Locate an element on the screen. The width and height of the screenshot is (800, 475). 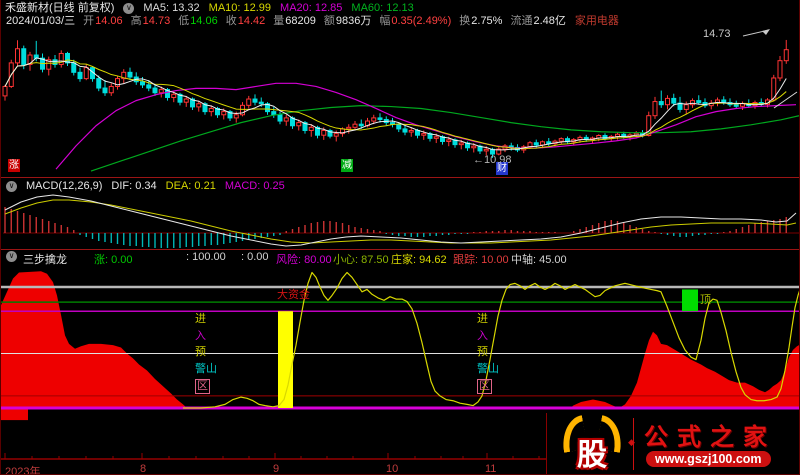
quote-low: 低 14.06 is located at coordinates (198, 21).